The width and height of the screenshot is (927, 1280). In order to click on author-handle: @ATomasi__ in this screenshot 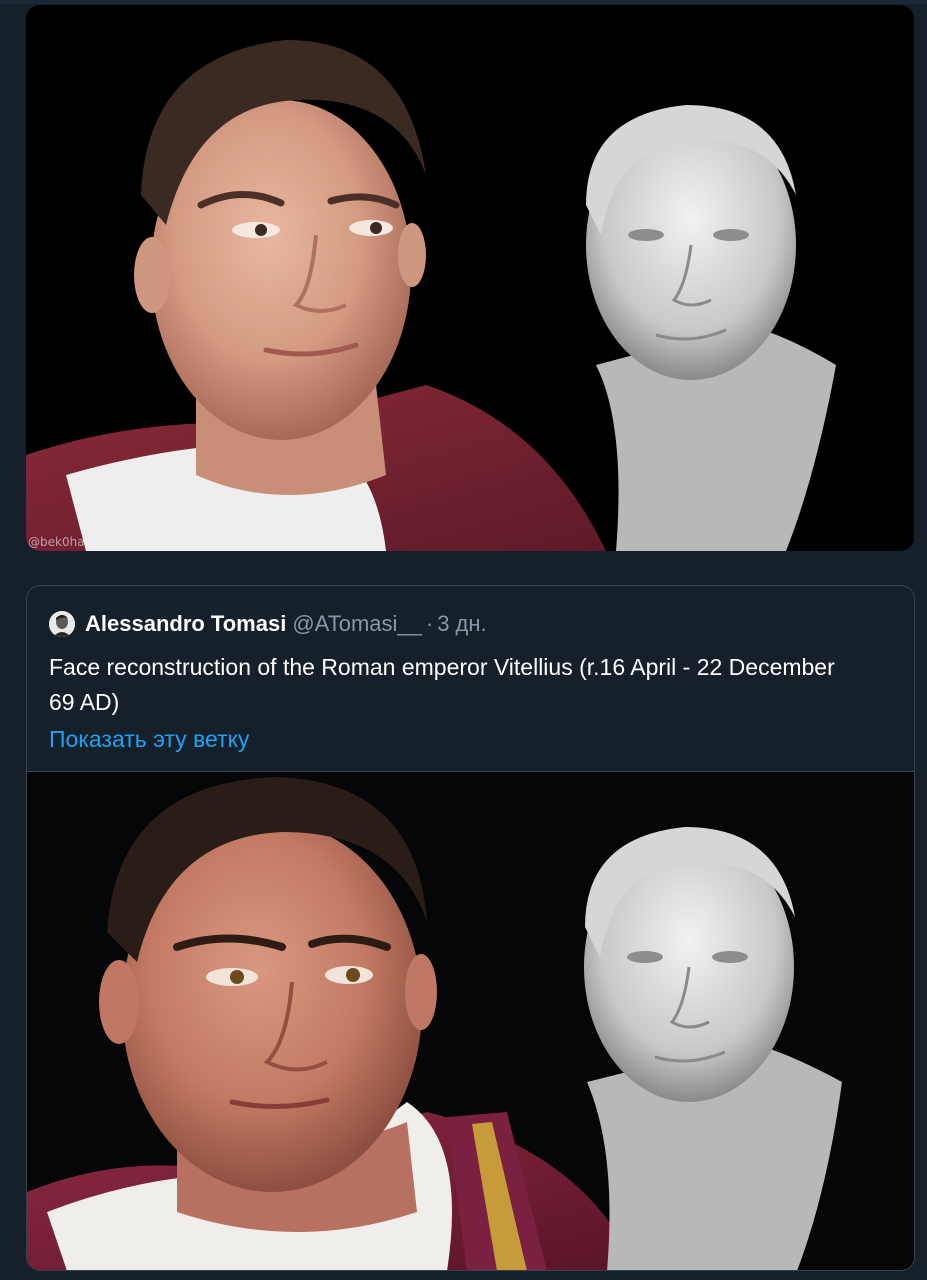, I will do `click(357, 624)`.